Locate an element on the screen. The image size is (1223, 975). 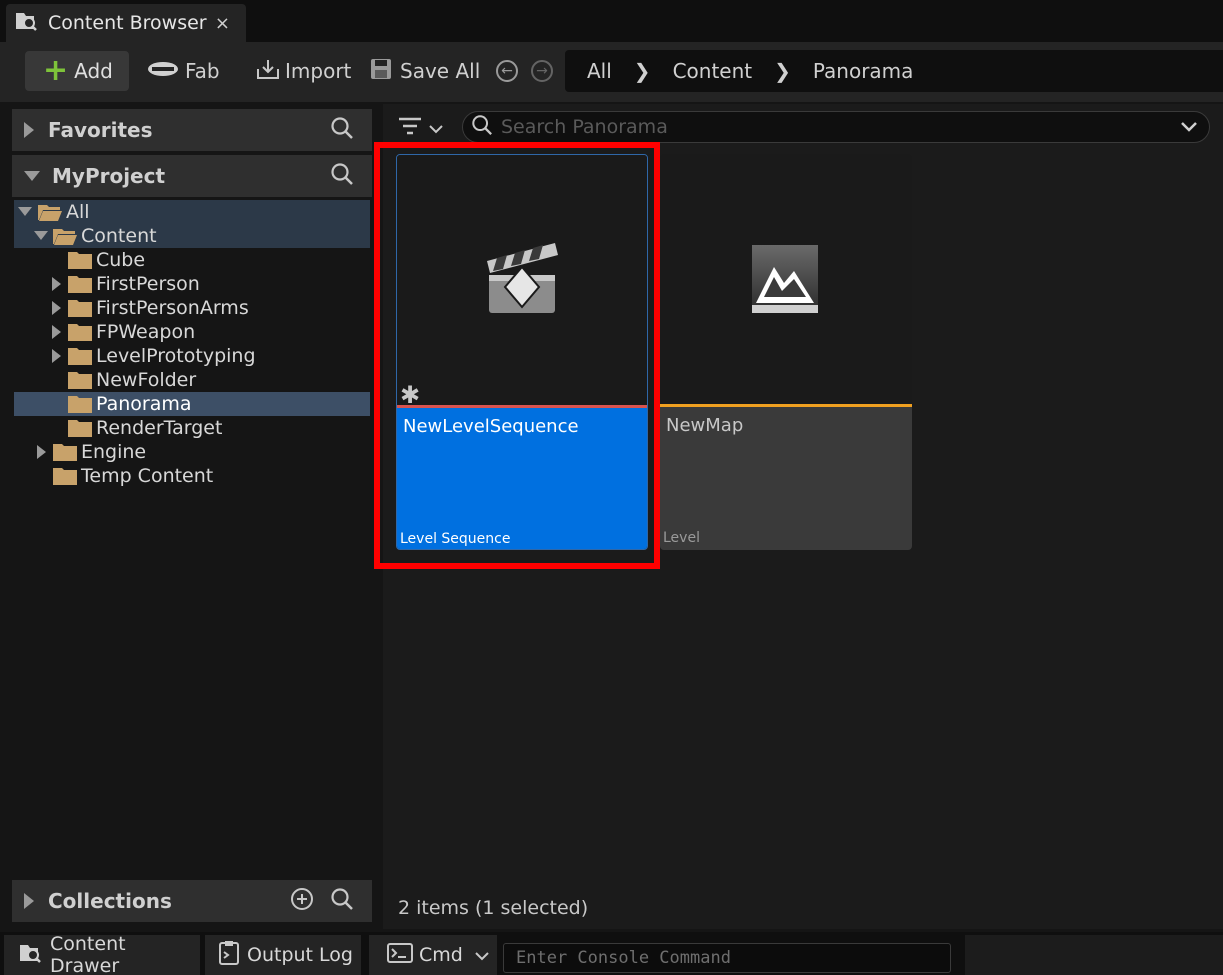
tab-title: Content Browser is located at coordinates (127, 23).